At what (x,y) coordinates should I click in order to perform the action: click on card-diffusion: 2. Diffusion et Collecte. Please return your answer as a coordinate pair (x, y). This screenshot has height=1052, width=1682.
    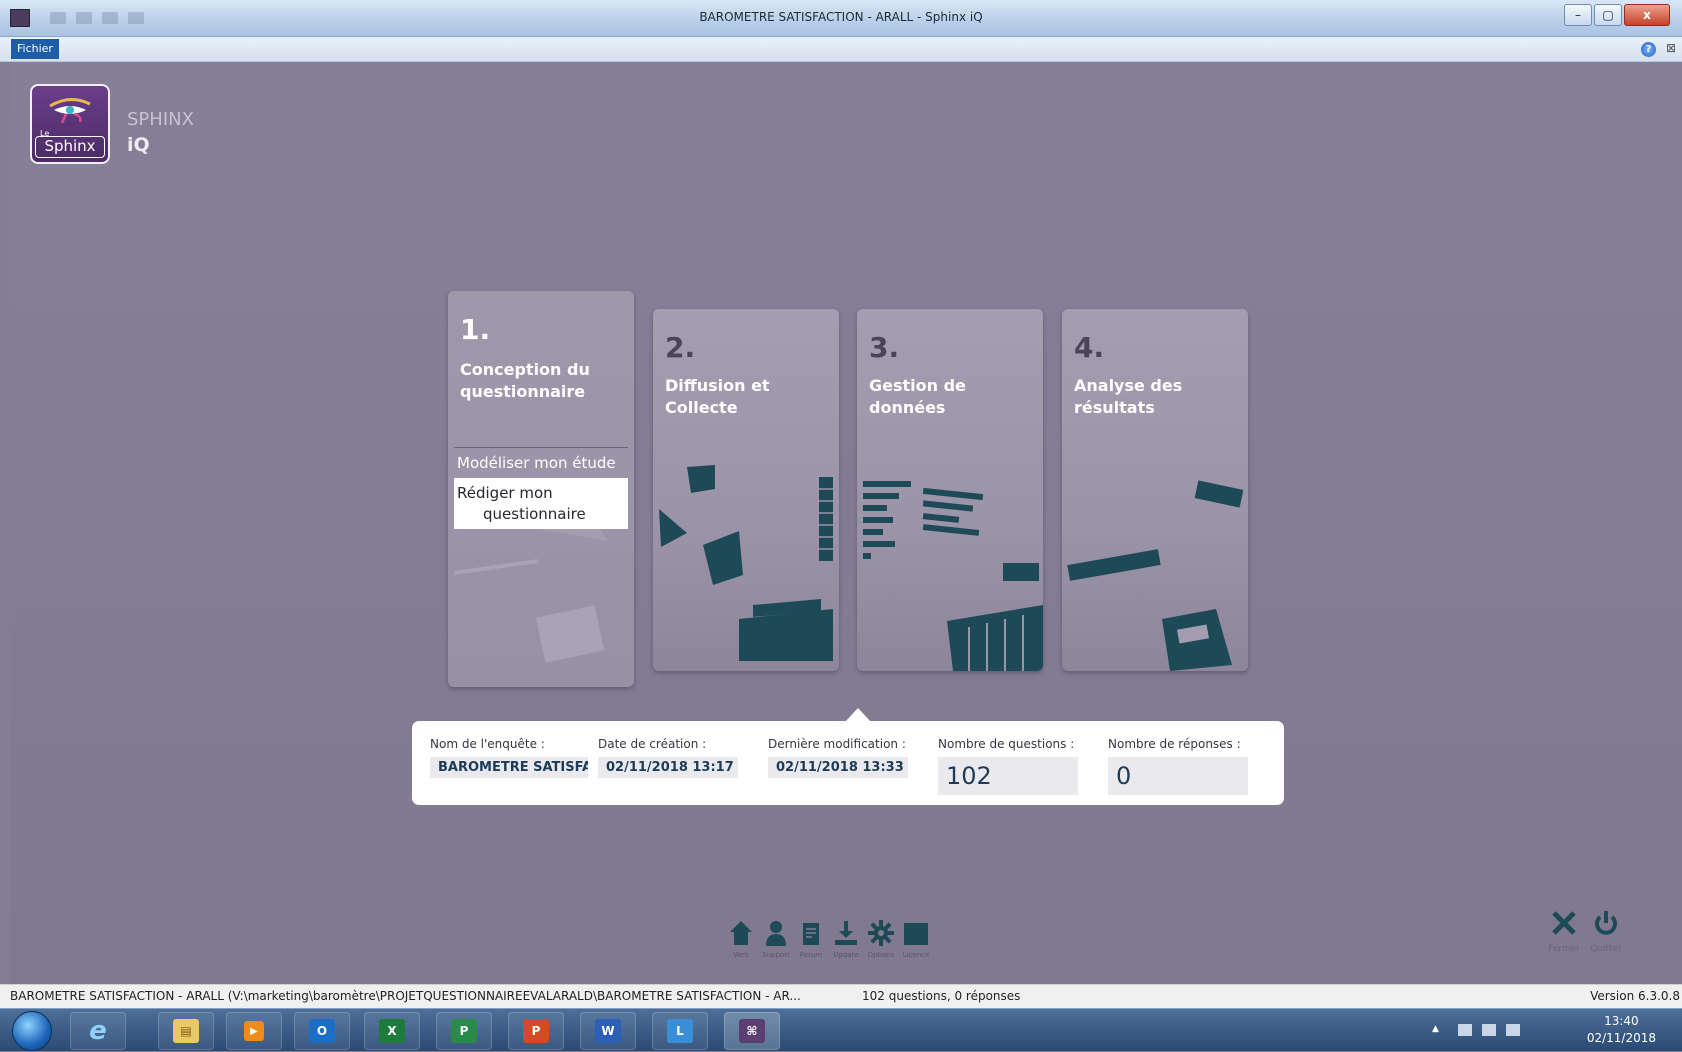
    Looking at the image, I should click on (746, 490).